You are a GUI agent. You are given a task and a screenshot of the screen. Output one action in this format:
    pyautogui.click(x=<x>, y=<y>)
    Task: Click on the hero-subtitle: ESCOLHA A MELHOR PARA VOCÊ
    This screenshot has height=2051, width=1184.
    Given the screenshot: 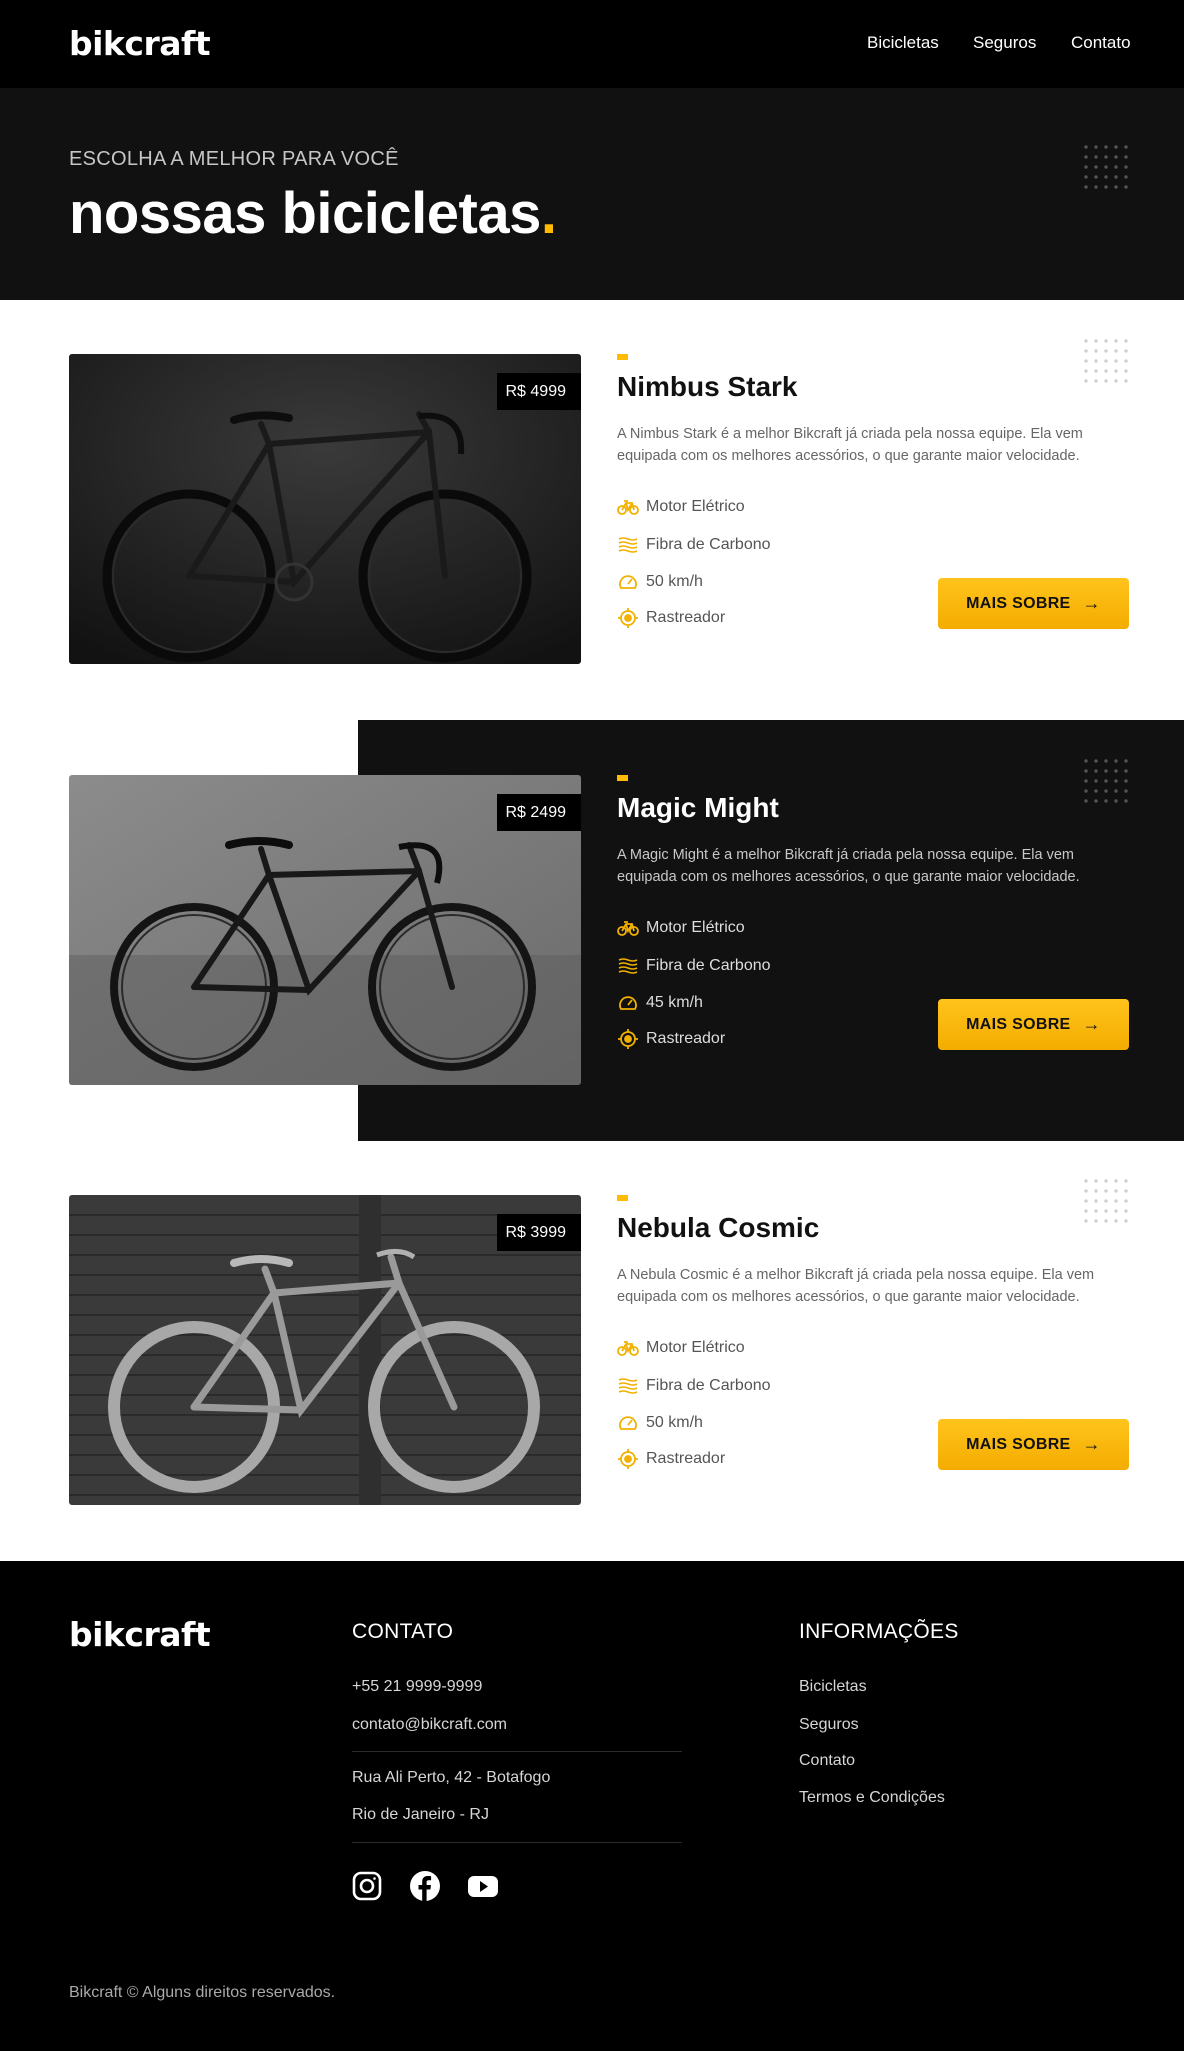 What is the action you would take?
    pyautogui.click(x=234, y=159)
    